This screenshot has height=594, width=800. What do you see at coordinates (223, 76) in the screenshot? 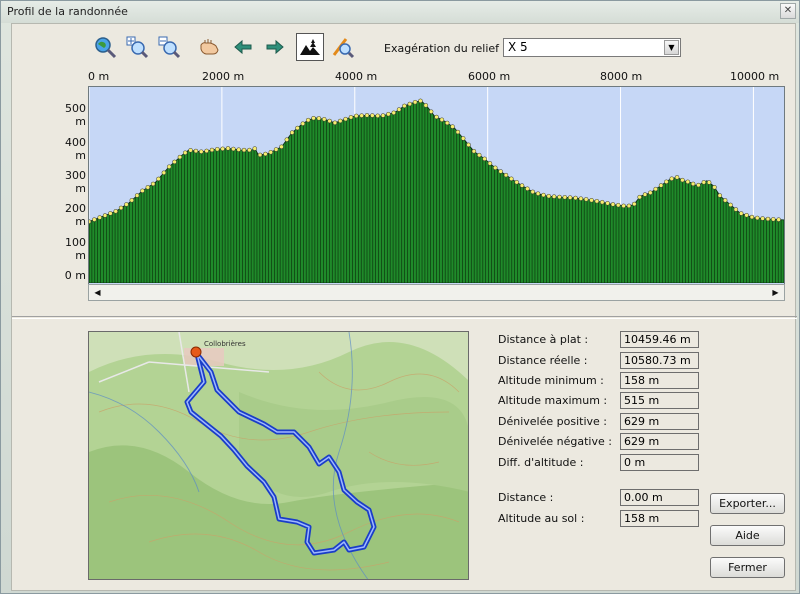
I see `x-tick-label: 2000 m` at bounding box center [223, 76].